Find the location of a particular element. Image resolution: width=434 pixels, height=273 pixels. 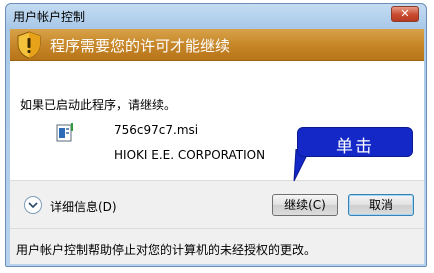

click-callout: 单击 is located at coordinates (355, 142).